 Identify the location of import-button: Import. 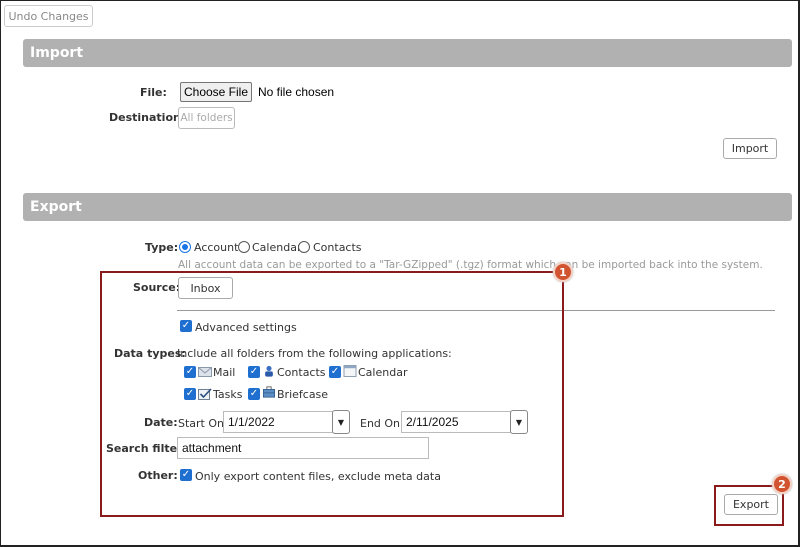
(750, 148).